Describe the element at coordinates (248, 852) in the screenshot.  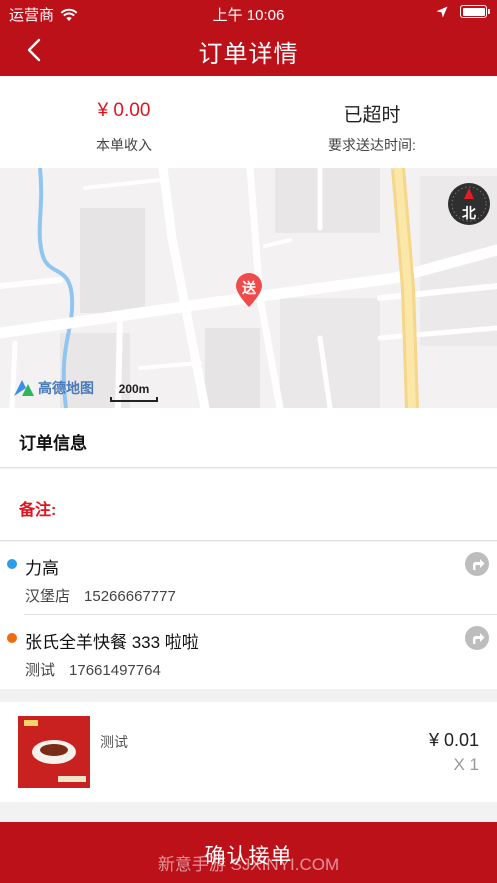
I see `confirm-accept-button: 确认接单` at that location.